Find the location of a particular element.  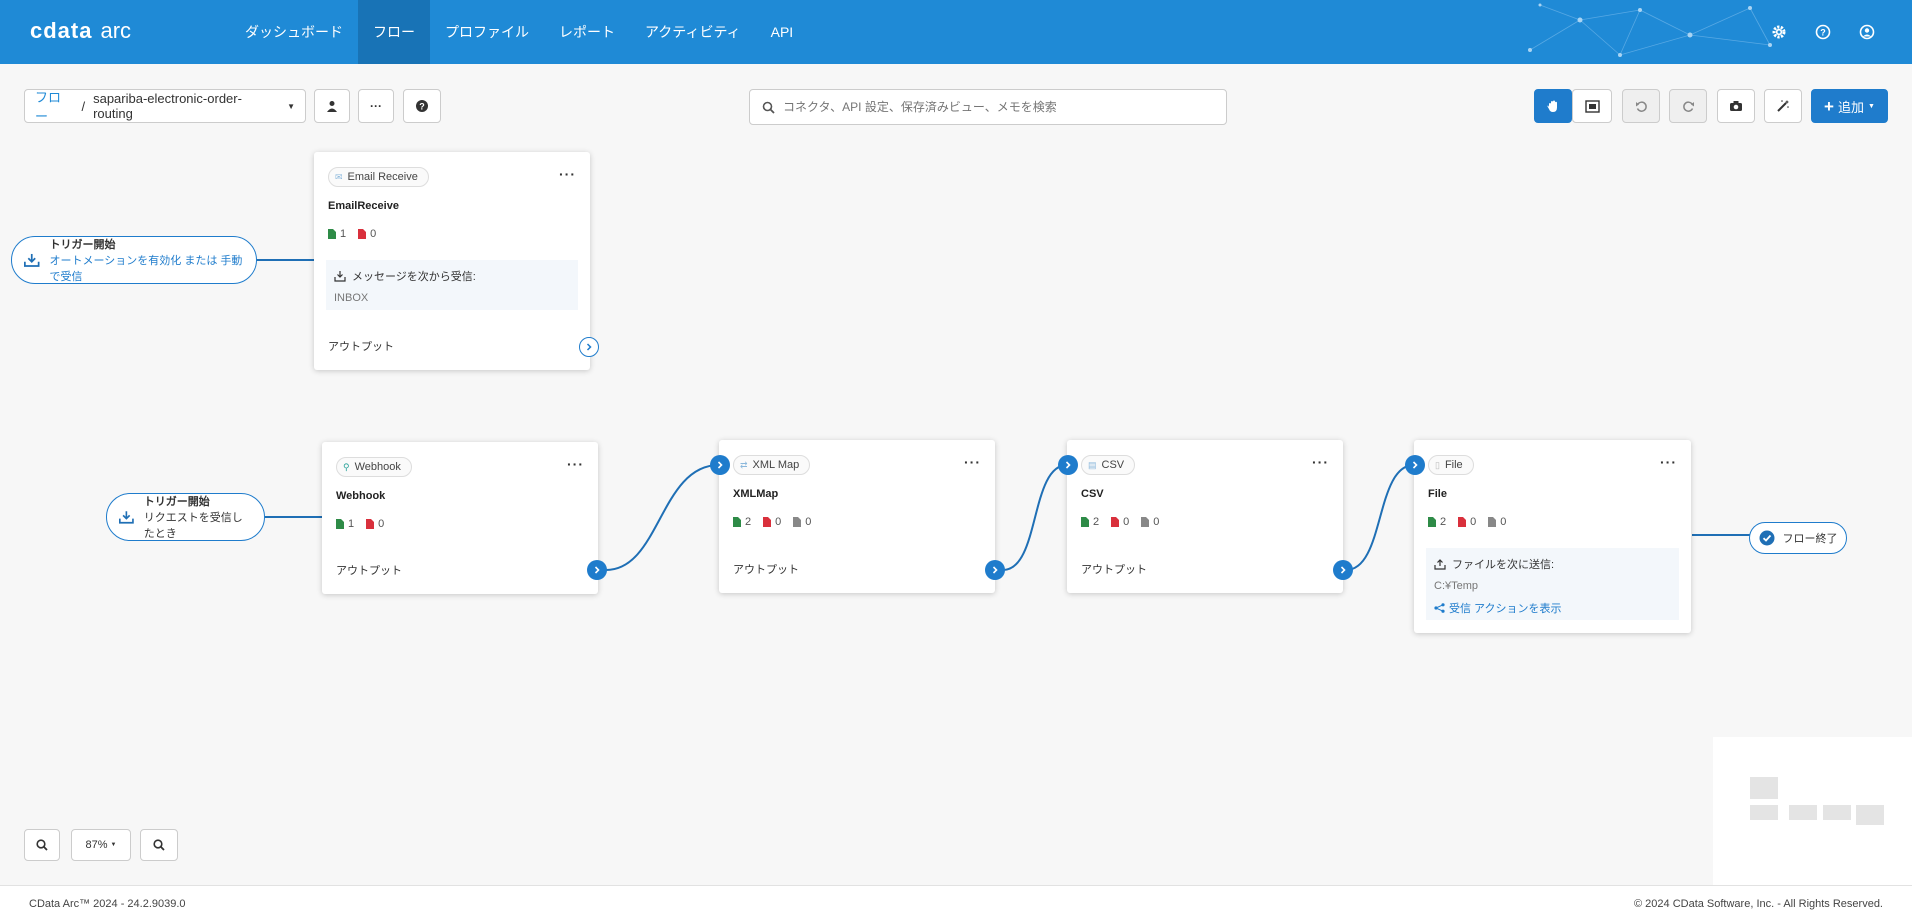

ellipsis-icon: ··· is located at coordinates (376, 106).